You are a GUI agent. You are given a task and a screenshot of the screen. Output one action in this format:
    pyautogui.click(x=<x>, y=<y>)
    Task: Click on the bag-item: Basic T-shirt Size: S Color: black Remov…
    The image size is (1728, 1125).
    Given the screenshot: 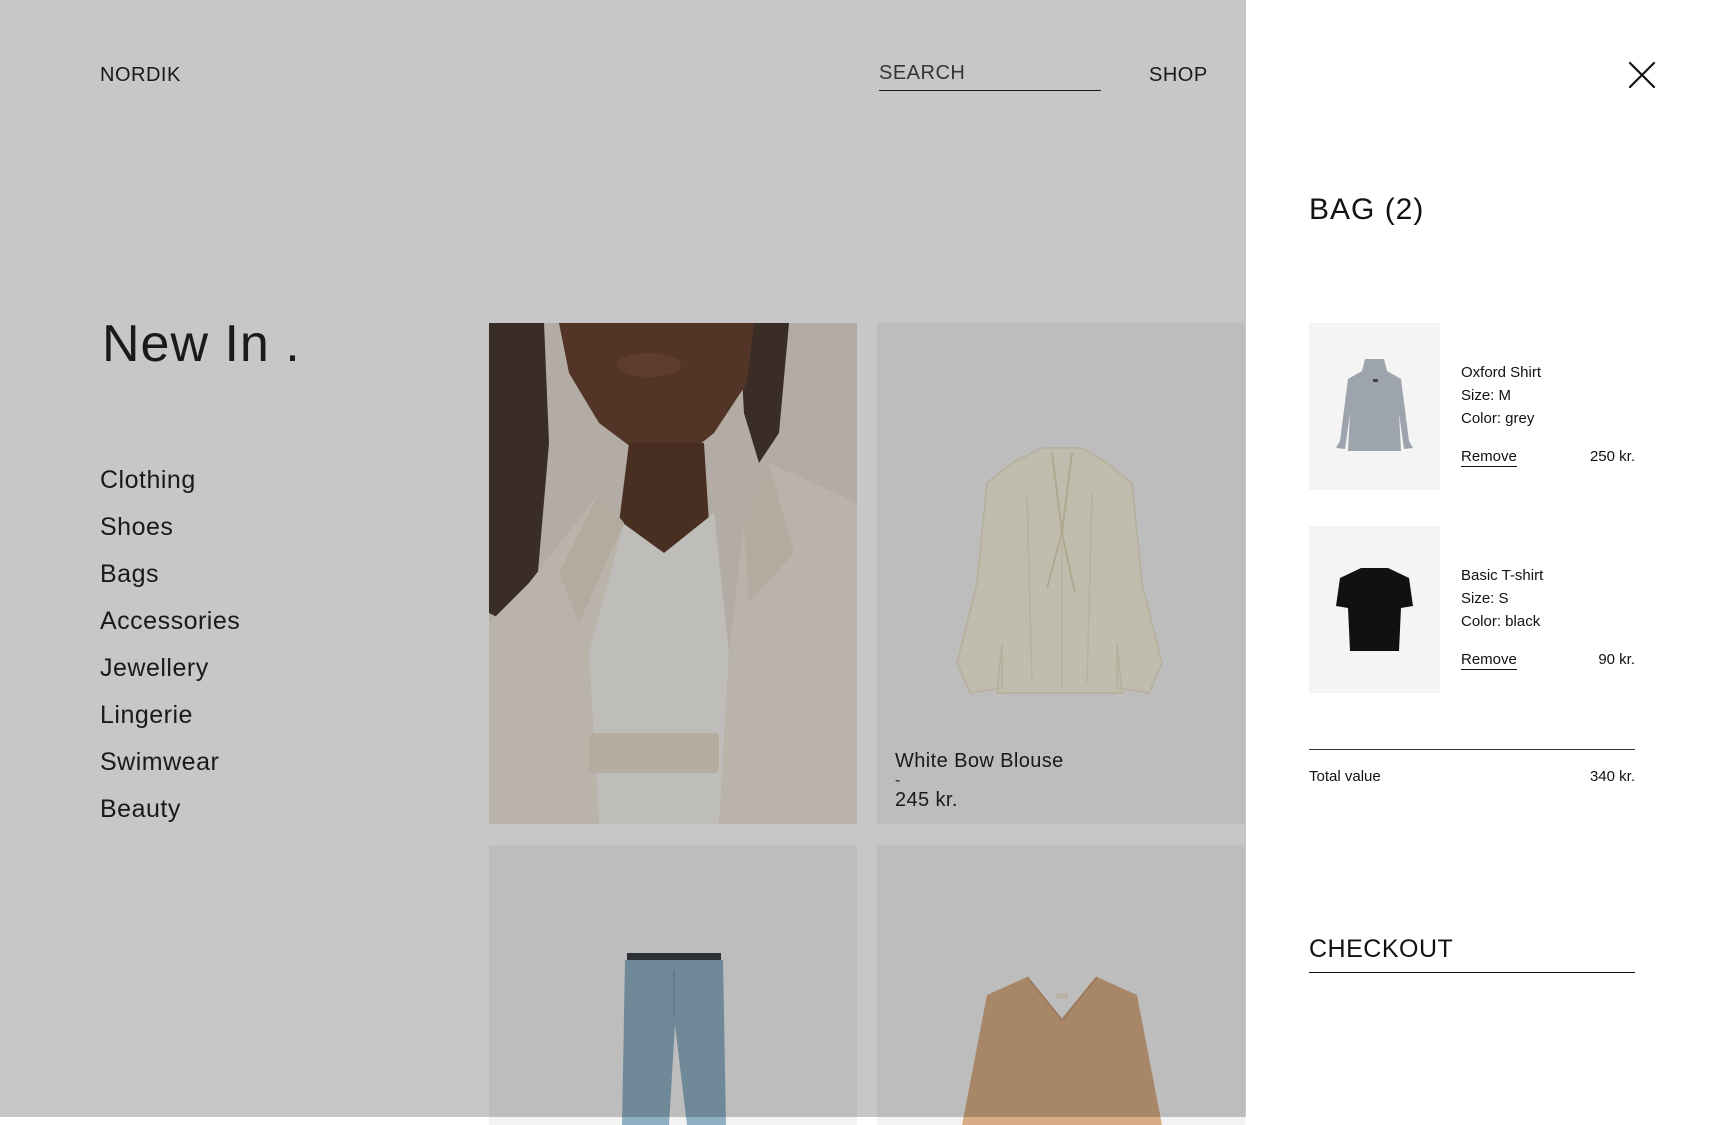 What is the action you would take?
    pyautogui.click(x=1472, y=609)
    